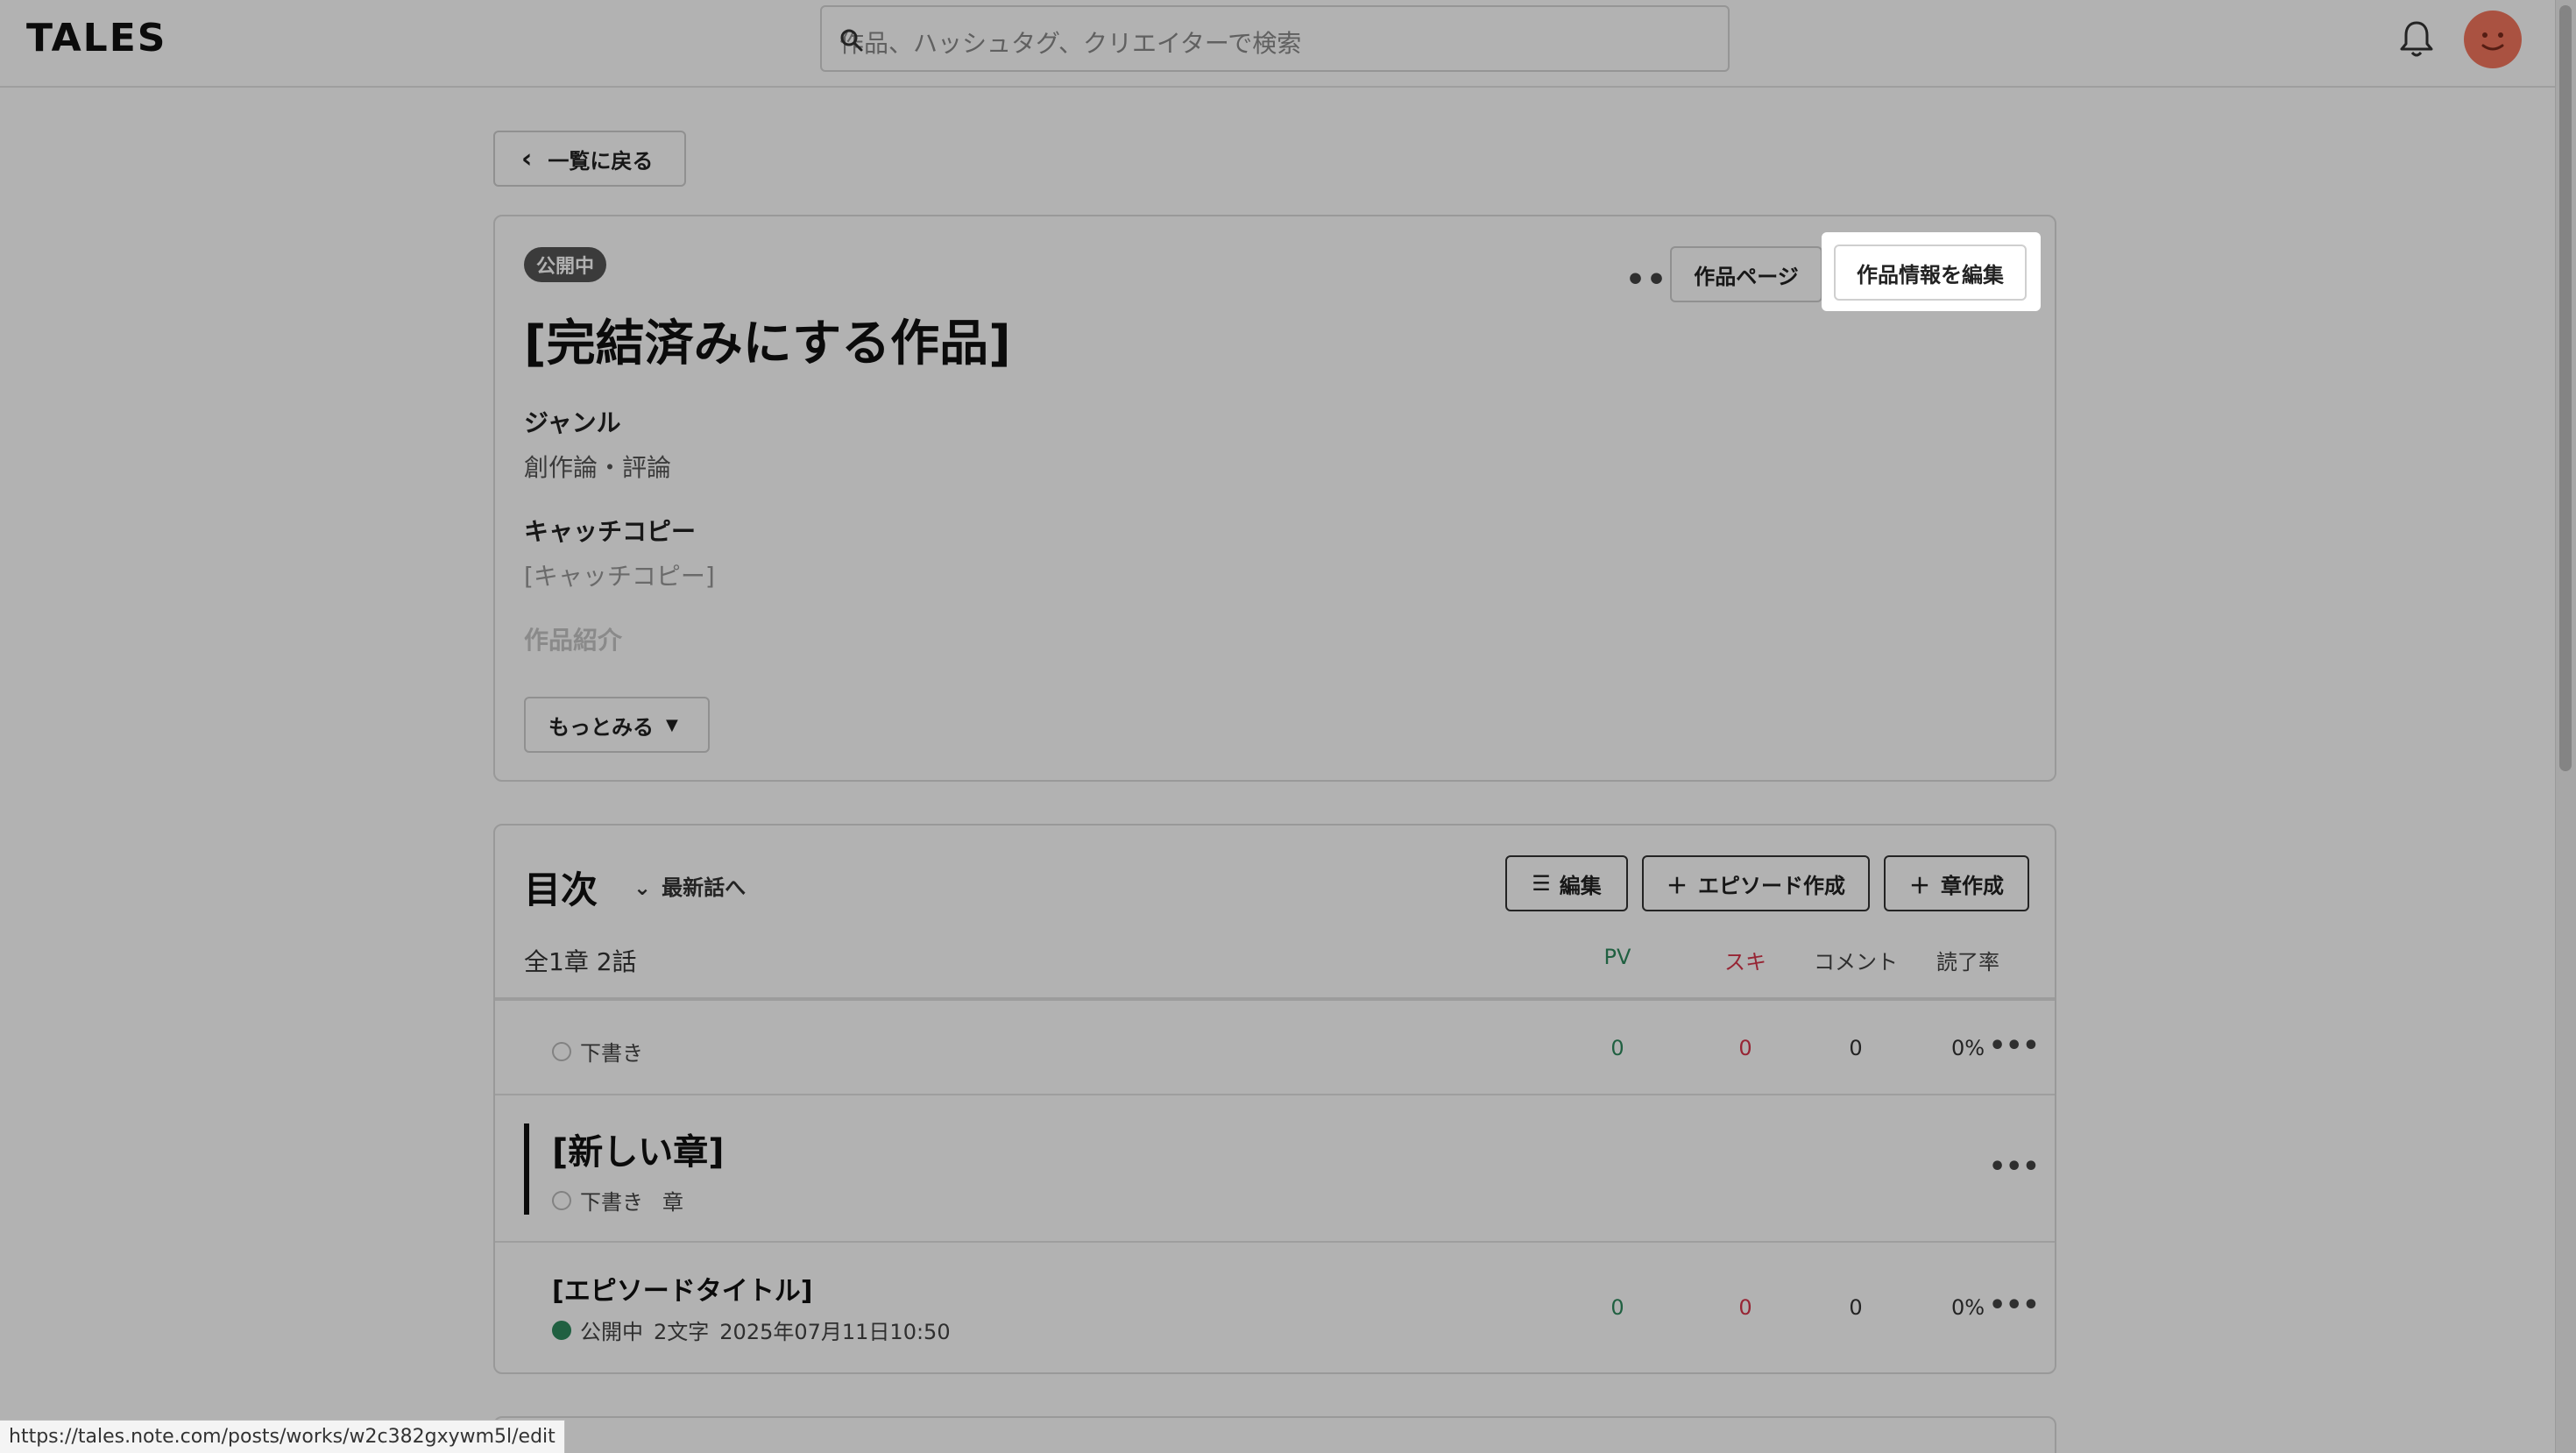 The image size is (2576, 1453). What do you see at coordinates (1972, 885) in the screenshot?
I see `create-chapter-label: 章作成` at bounding box center [1972, 885].